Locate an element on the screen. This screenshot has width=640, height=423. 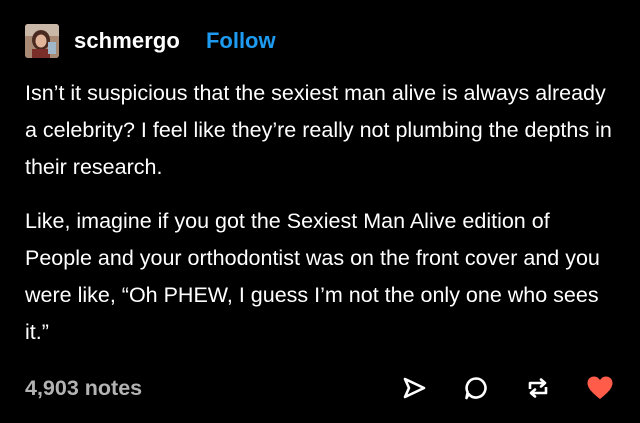
reblog-icon is located at coordinates (538, 388).